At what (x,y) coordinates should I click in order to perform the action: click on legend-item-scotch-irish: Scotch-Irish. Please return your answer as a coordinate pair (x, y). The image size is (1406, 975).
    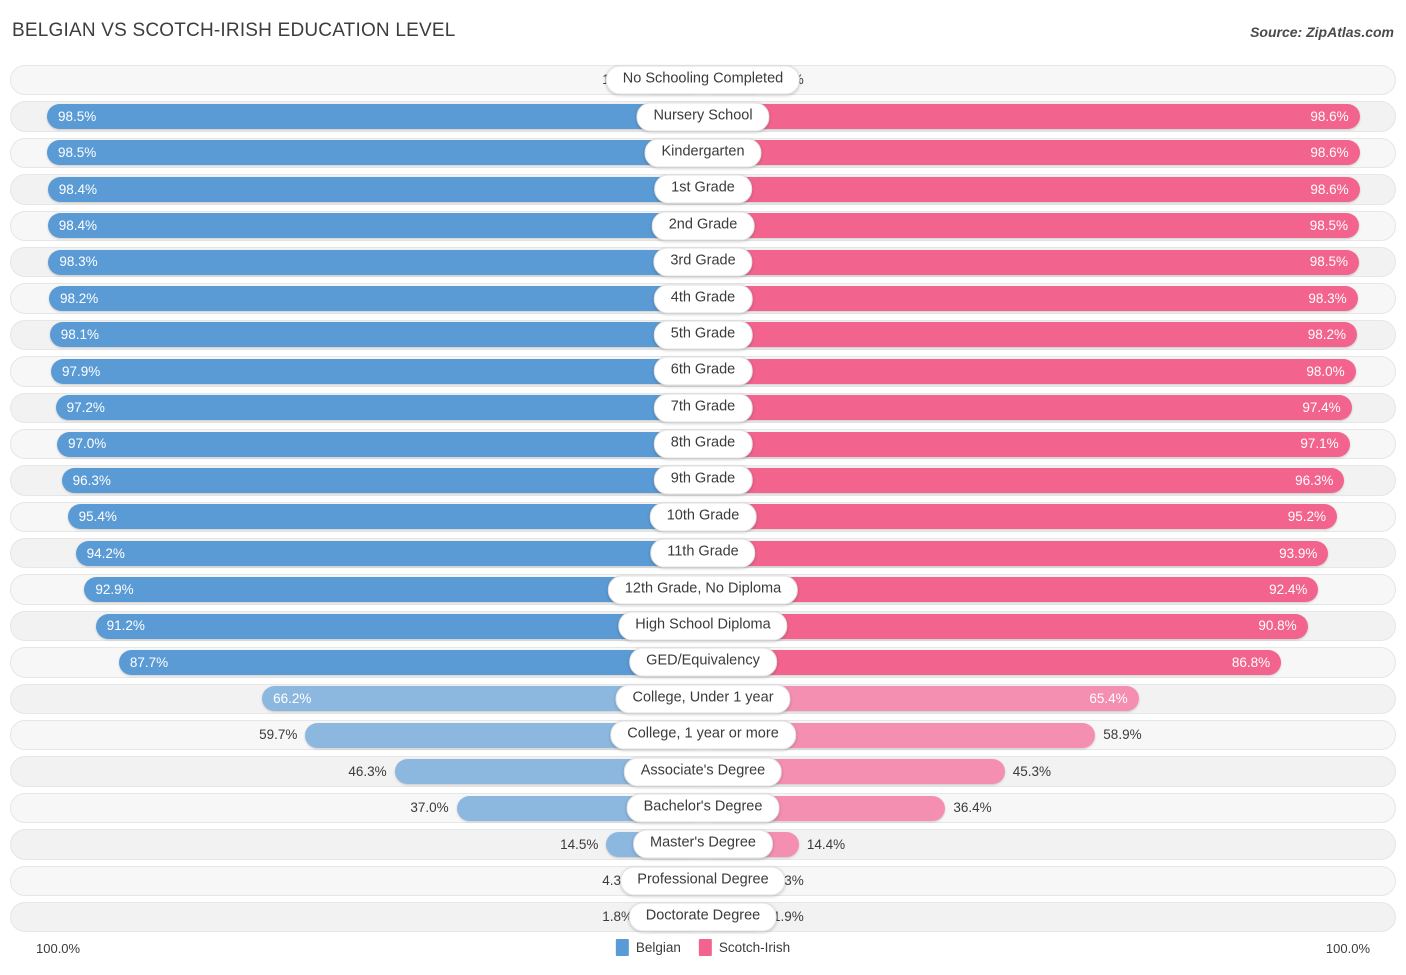
    Looking at the image, I should click on (744, 947).